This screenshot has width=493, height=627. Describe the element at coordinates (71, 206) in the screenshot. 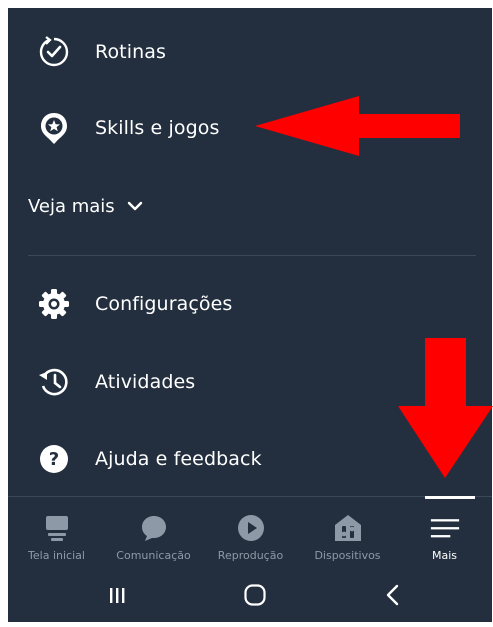

I see `see-more-label: Veja mais` at that location.